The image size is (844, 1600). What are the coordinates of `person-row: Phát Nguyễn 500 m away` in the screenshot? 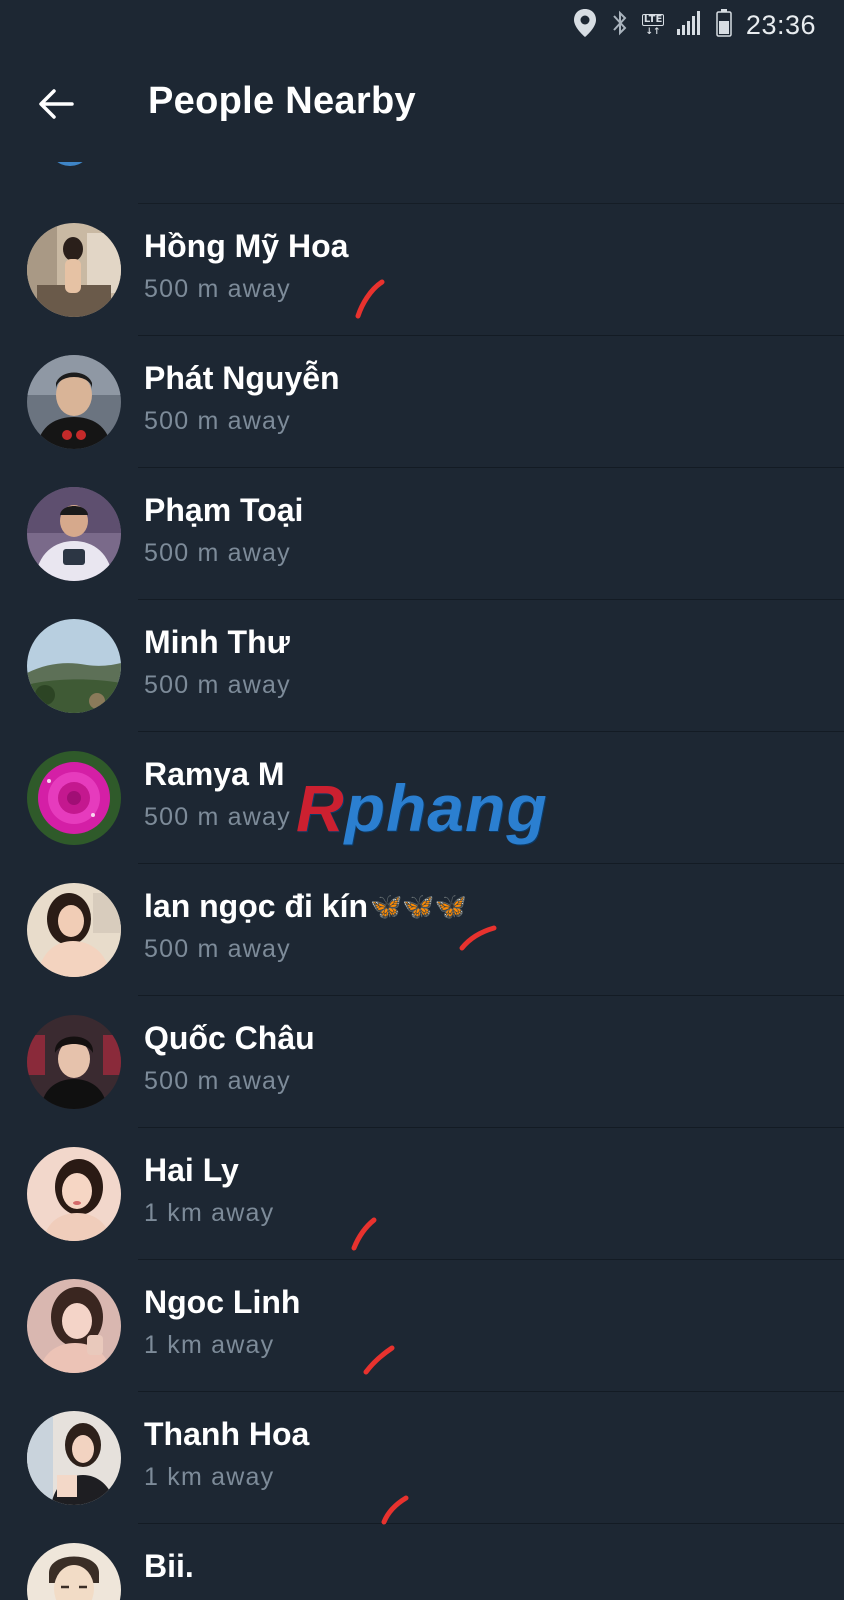 It's located at (422, 402).